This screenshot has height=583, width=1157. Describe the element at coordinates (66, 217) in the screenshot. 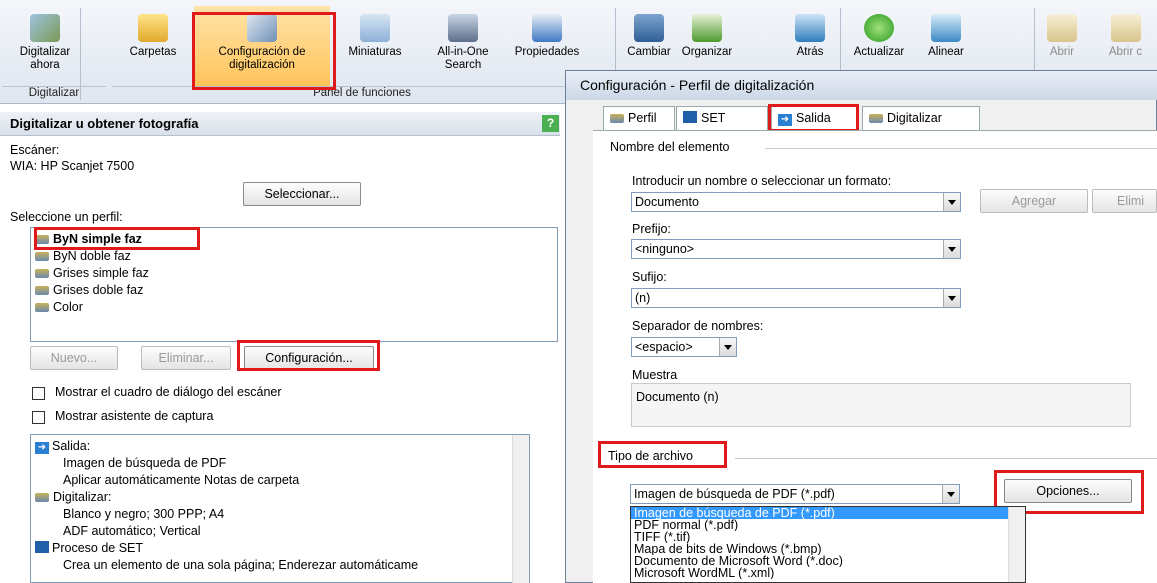

I see `profile-label: Seleccione un perfil:` at that location.